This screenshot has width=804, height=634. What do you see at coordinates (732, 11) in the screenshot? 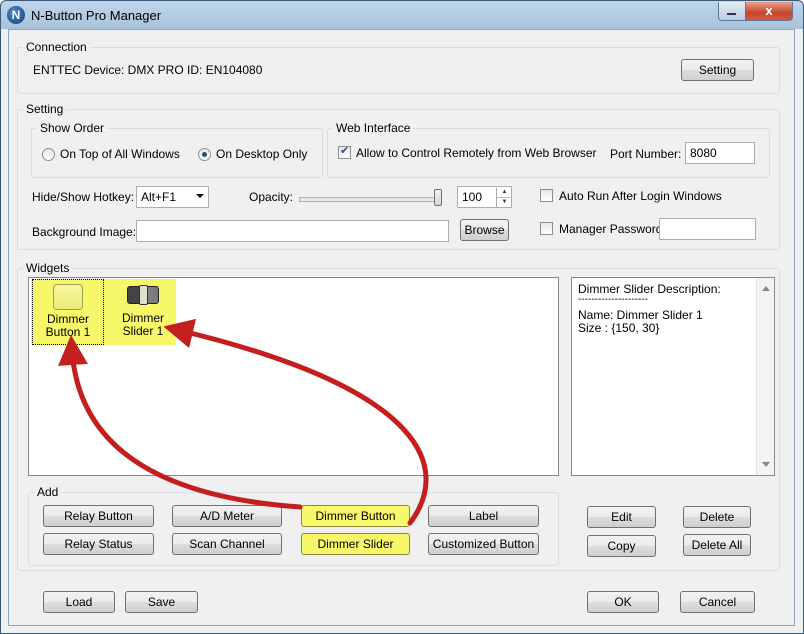
I see `minimize-button` at bounding box center [732, 11].